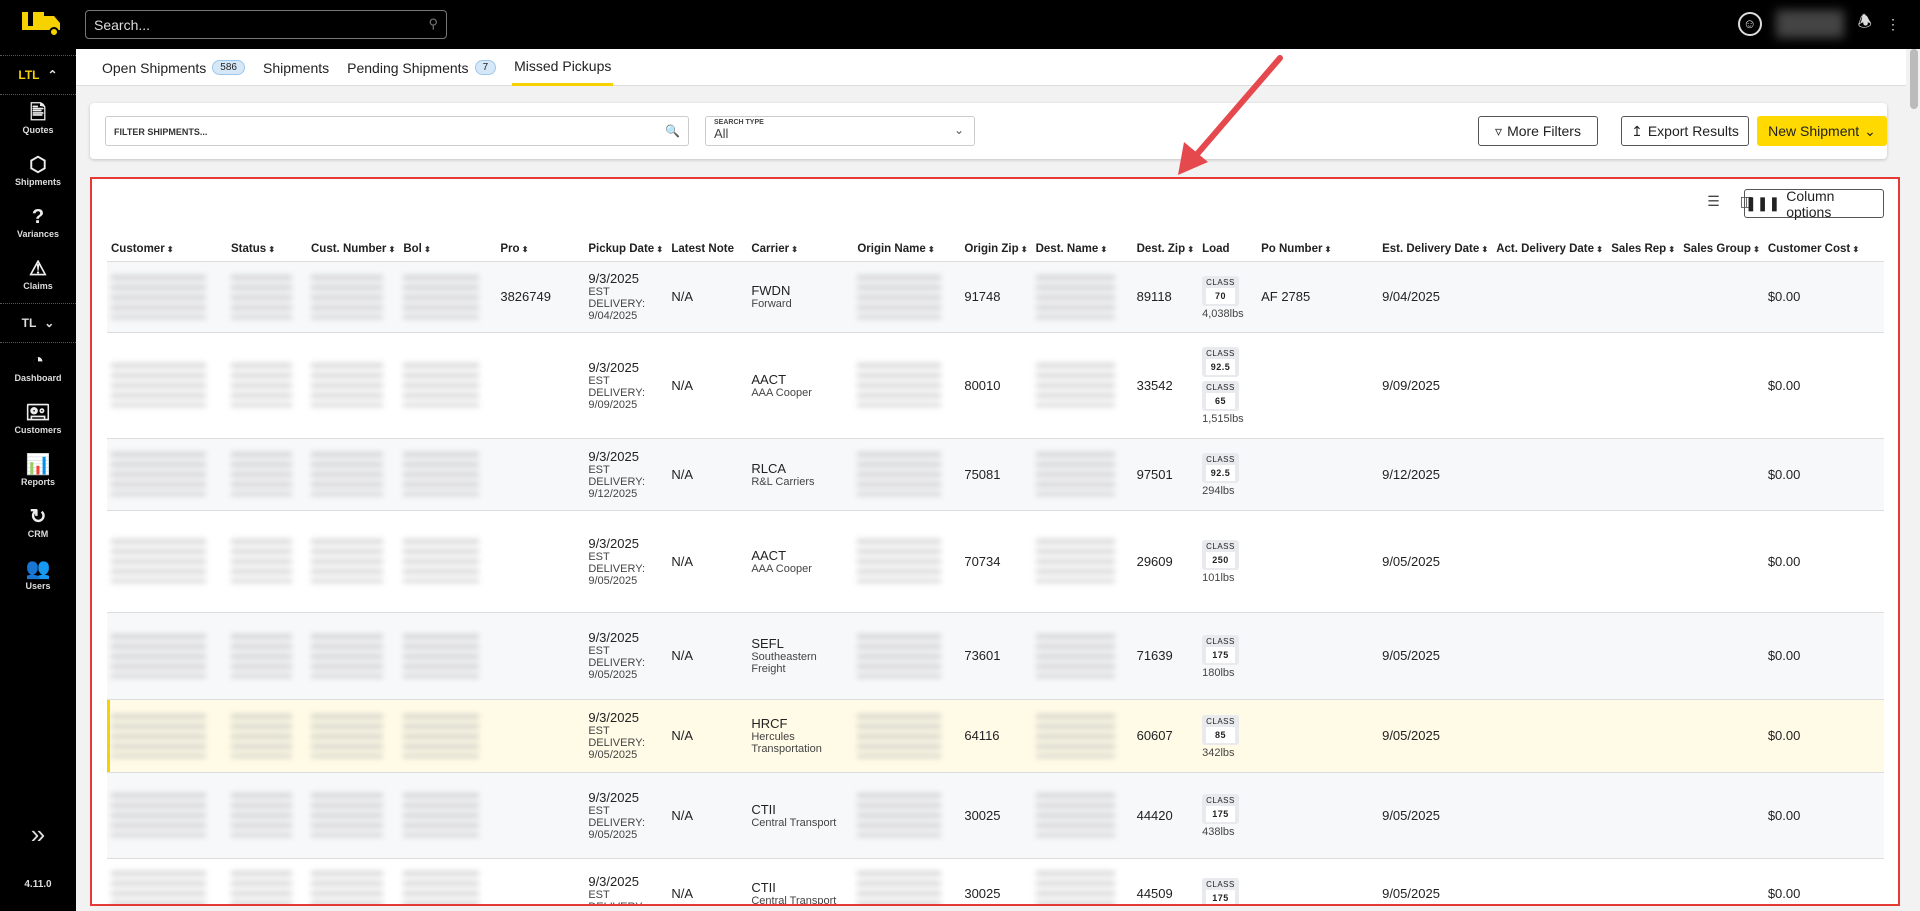 The height and width of the screenshot is (911, 1920). Describe the element at coordinates (448, 249) in the screenshot. I see `column-header-bol: Bol ⬍` at that location.